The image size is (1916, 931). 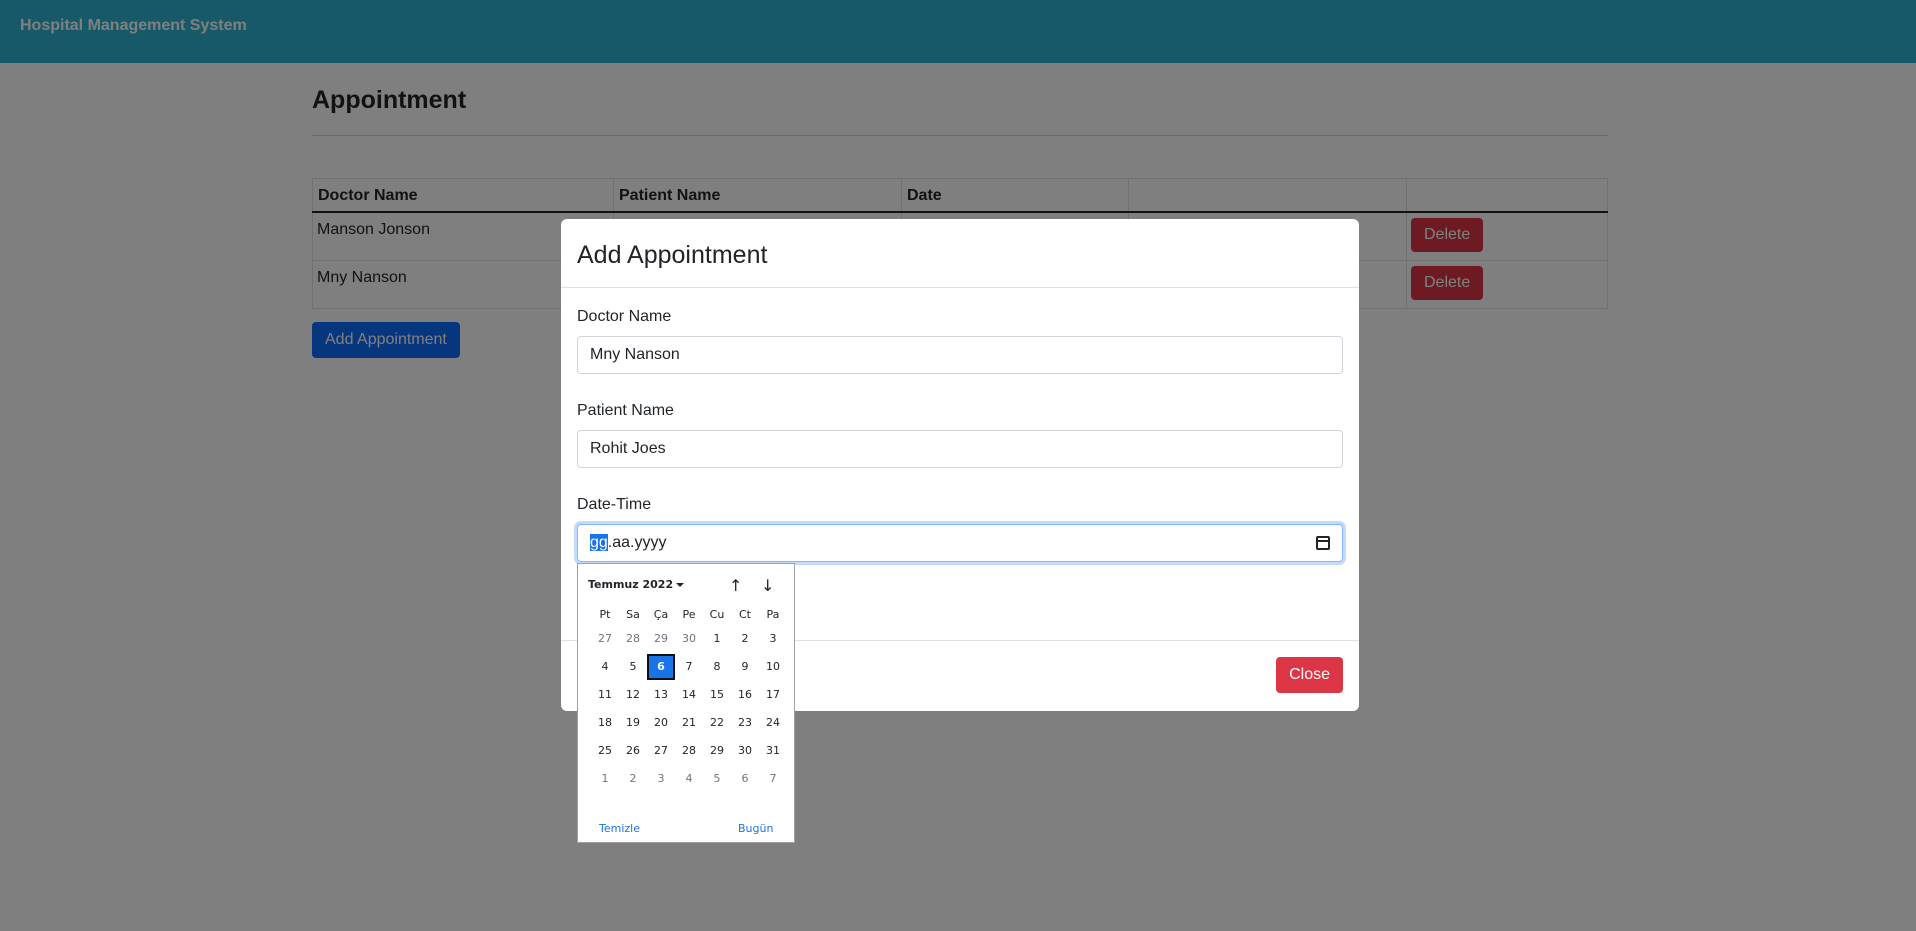 What do you see at coordinates (599, 542) in the screenshot?
I see `date-day-segment: gg` at bounding box center [599, 542].